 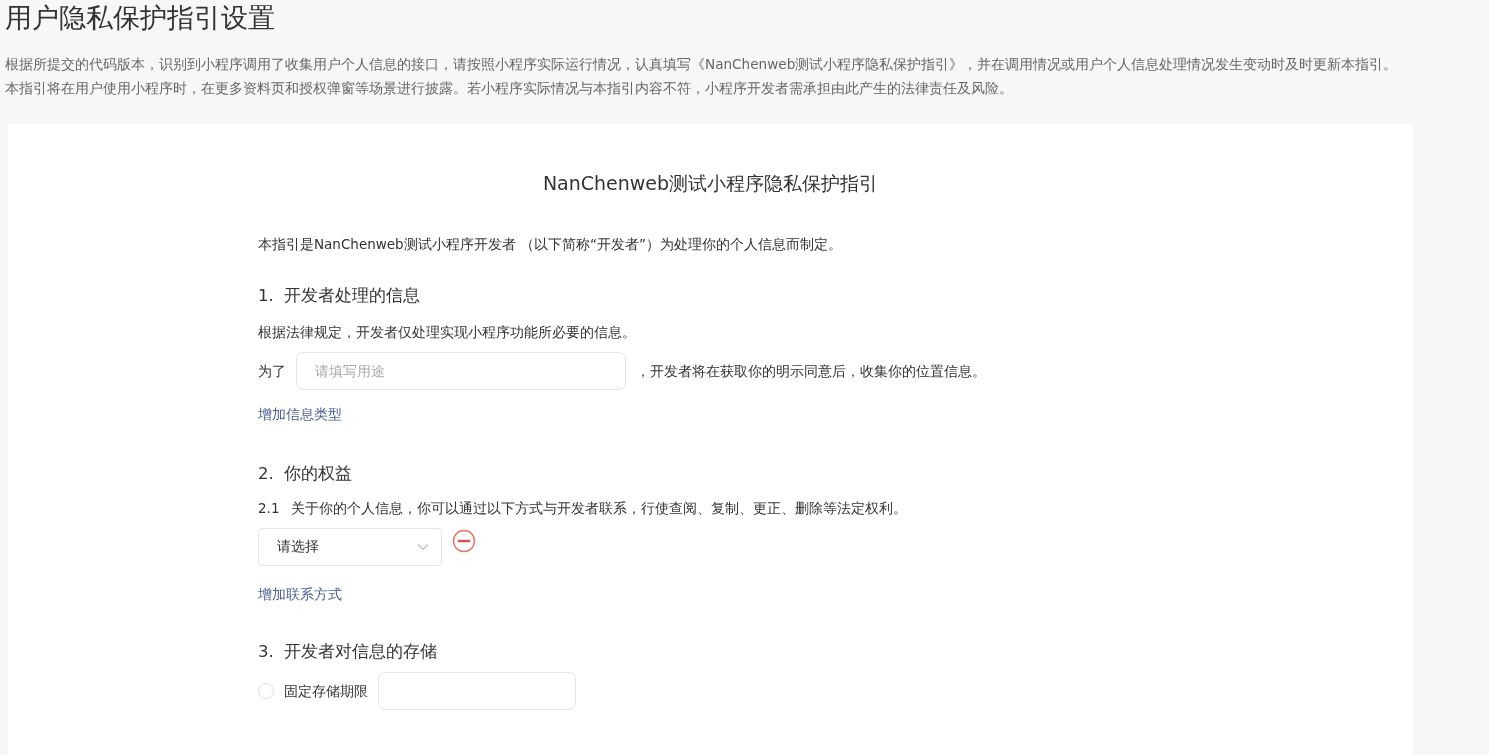 What do you see at coordinates (300, 414) in the screenshot?
I see `add-info-type-link: 增加信息类型` at bounding box center [300, 414].